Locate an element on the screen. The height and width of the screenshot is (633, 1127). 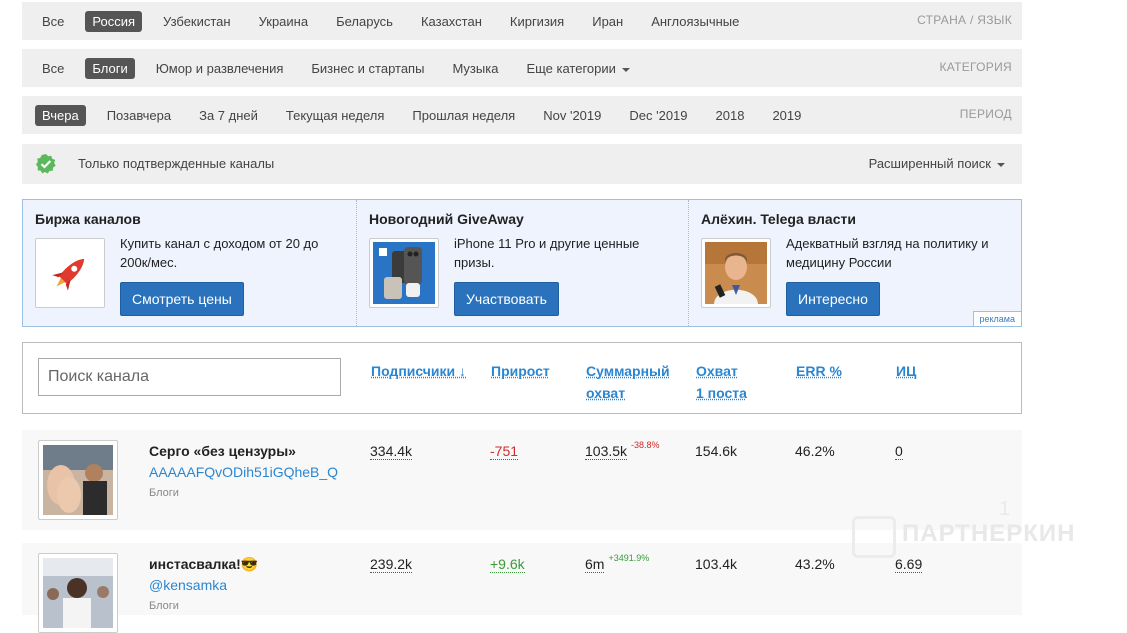
period-7-days: За 7 дней is located at coordinates (228, 115).